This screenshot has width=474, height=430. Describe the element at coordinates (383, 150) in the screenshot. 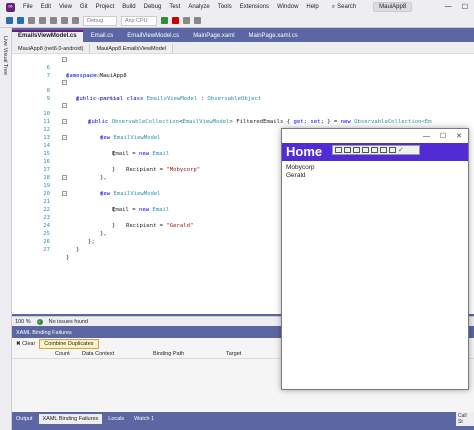

I see `preview-icon` at that location.